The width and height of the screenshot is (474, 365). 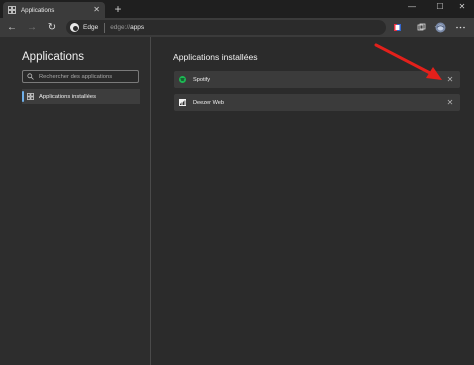 I want to click on deezer-icon, so click(x=182, y=102).